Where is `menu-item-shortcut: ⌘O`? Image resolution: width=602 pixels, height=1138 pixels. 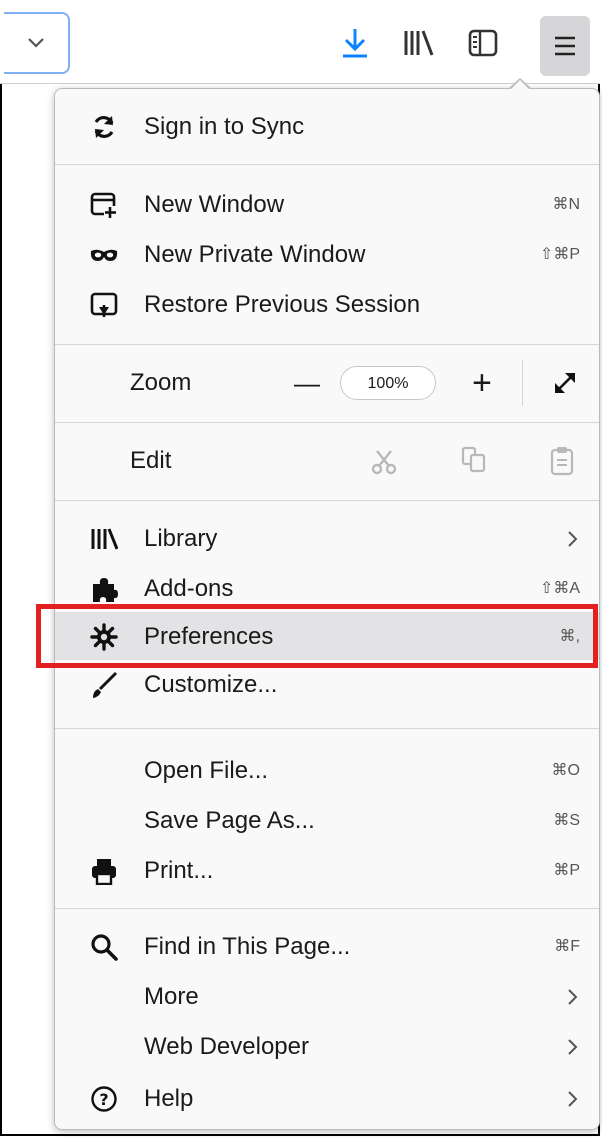 menu-item-shortcut: ⌘O is located at coordinates (565, 770).